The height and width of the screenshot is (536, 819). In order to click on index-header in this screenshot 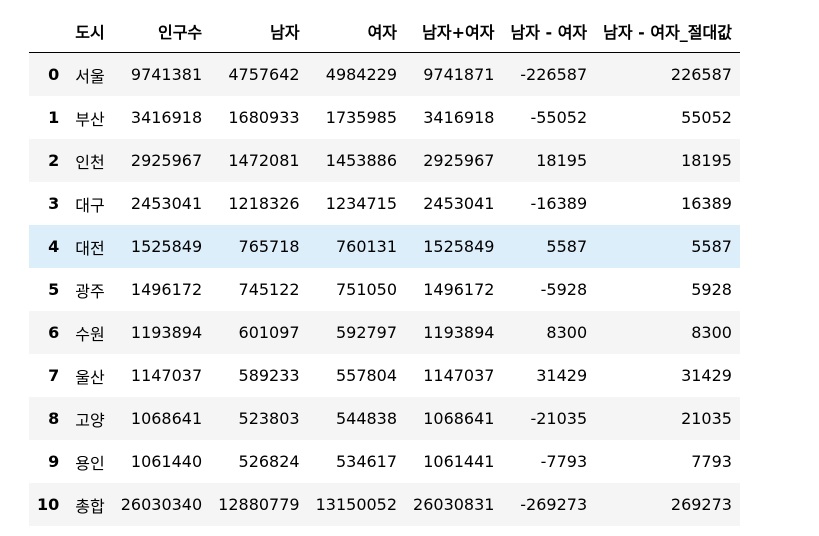, I will do `click(48, 31)`.